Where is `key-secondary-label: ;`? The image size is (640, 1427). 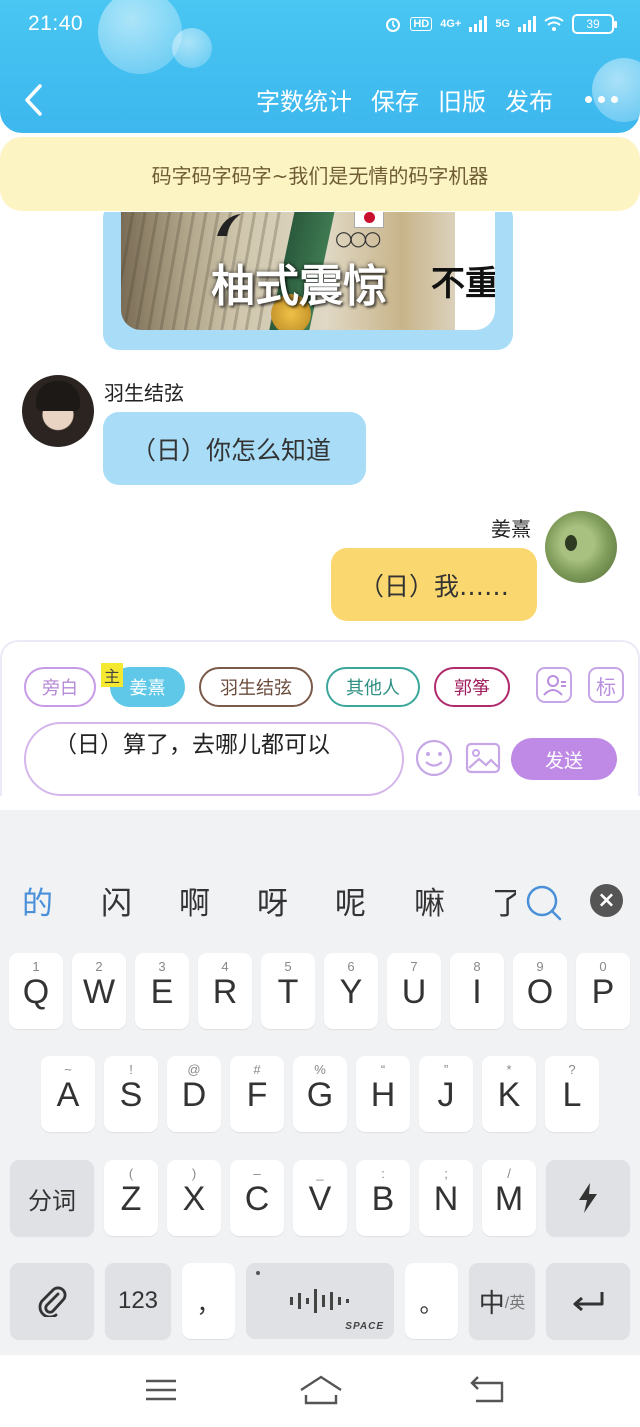
key-secondary-label: ; is located at coordinates (446, 1173).